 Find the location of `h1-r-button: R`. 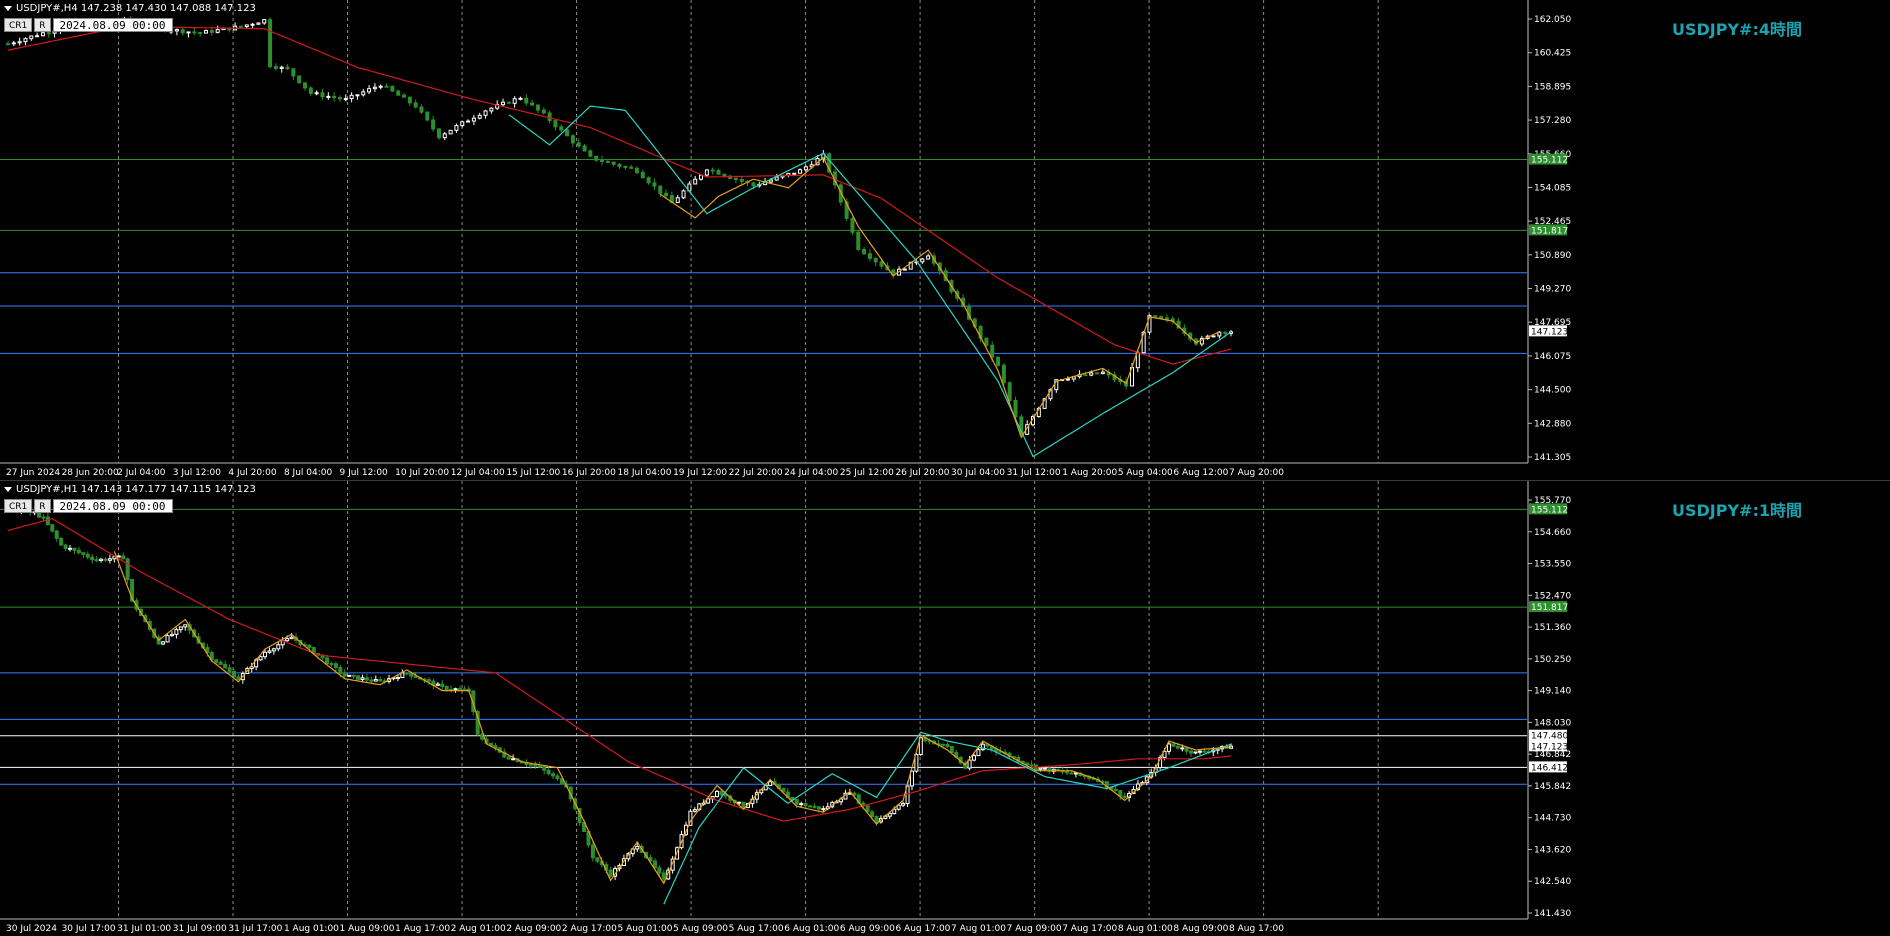

h1-r-button: R is located at coordinates (42, 506).